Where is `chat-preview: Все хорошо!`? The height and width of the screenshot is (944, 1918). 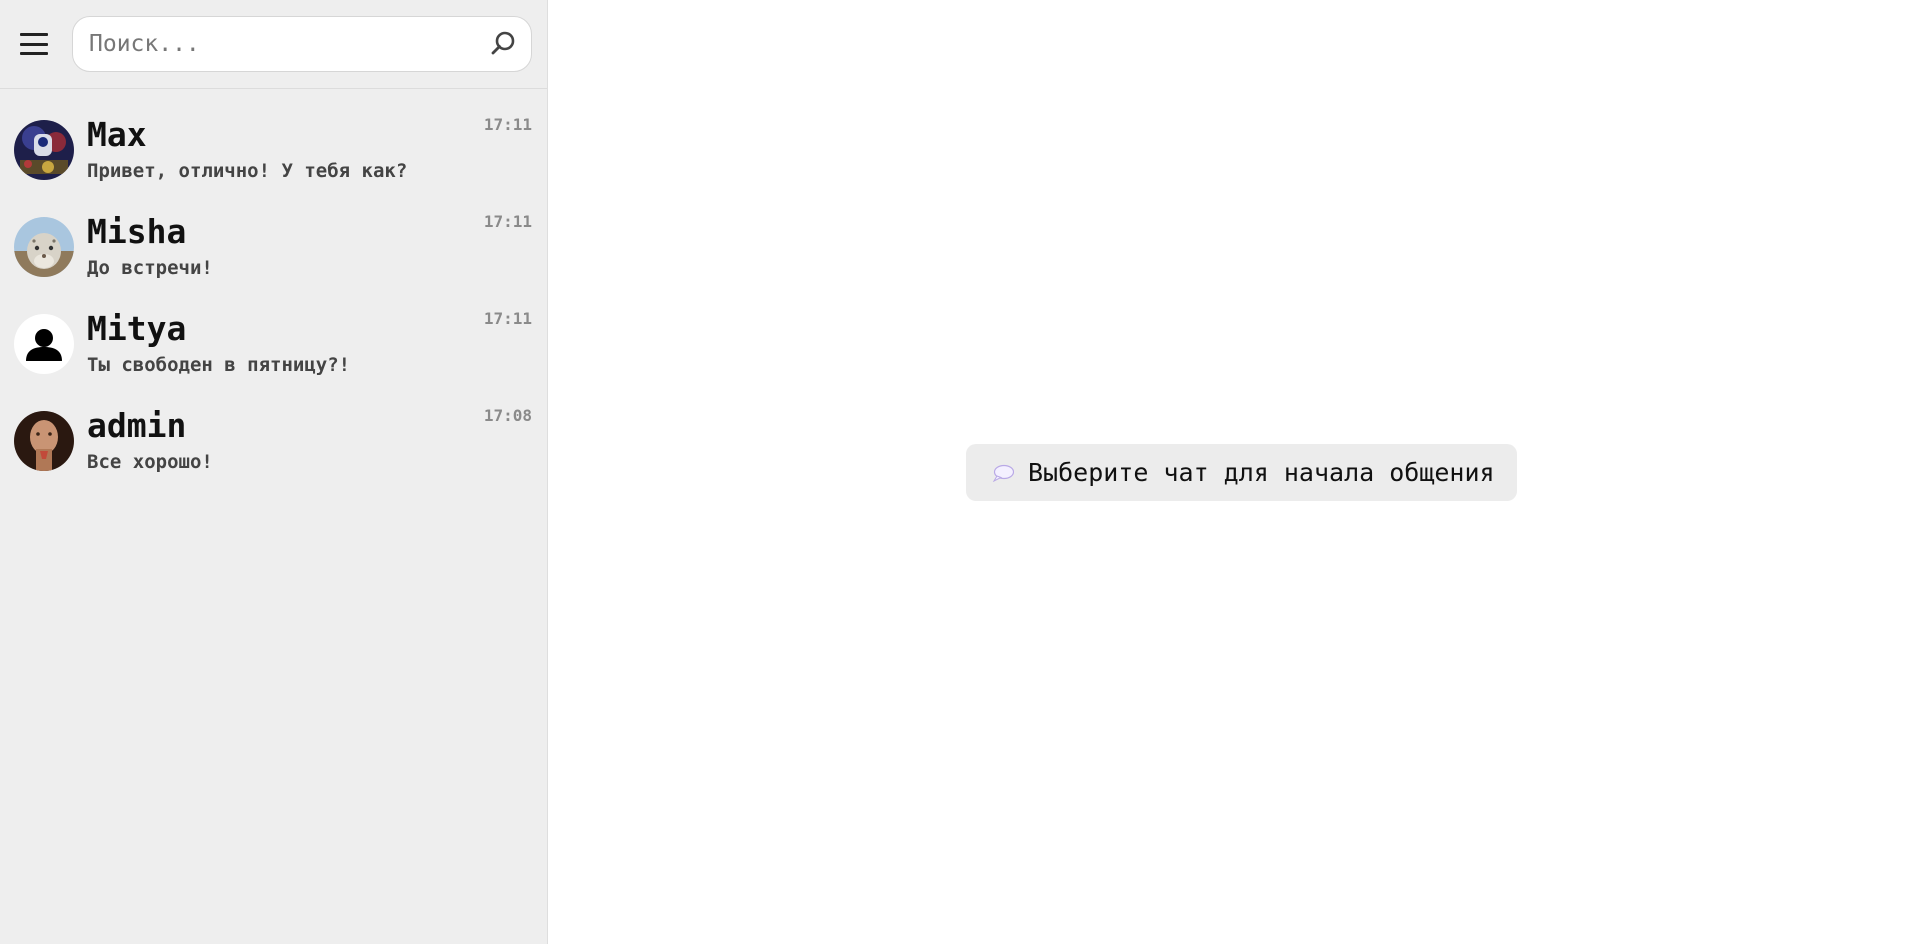
chat-preview: Все хорошо! is located at coordinates (150, 461).